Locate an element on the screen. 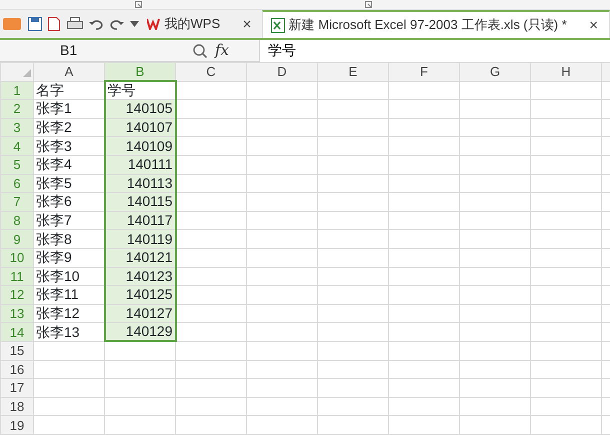  table-cell: 140111 is located at coordinates (140, 164).